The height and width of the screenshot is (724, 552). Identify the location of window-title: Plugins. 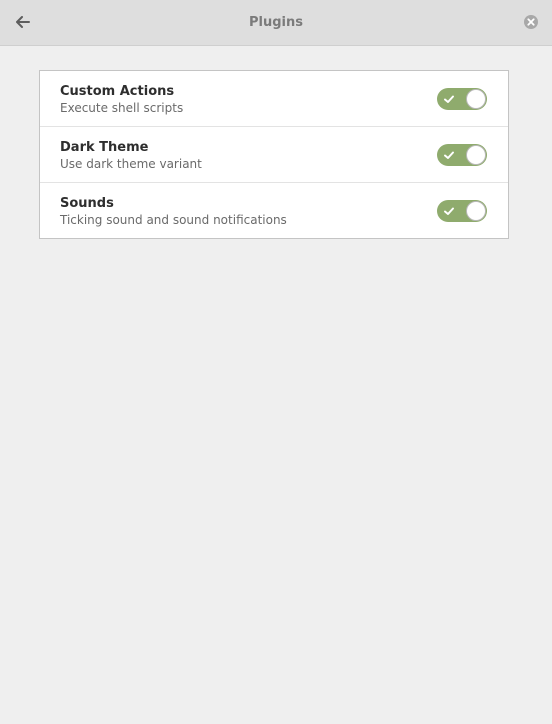
(276, 22).